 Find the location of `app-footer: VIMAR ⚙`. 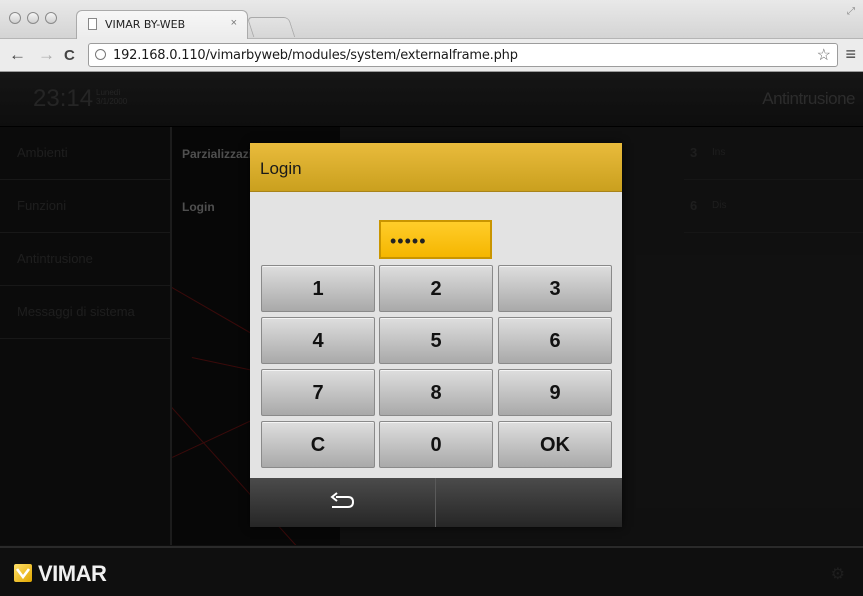

app-footer: VIMAR ⚙ is located at coordinates (431, 571).